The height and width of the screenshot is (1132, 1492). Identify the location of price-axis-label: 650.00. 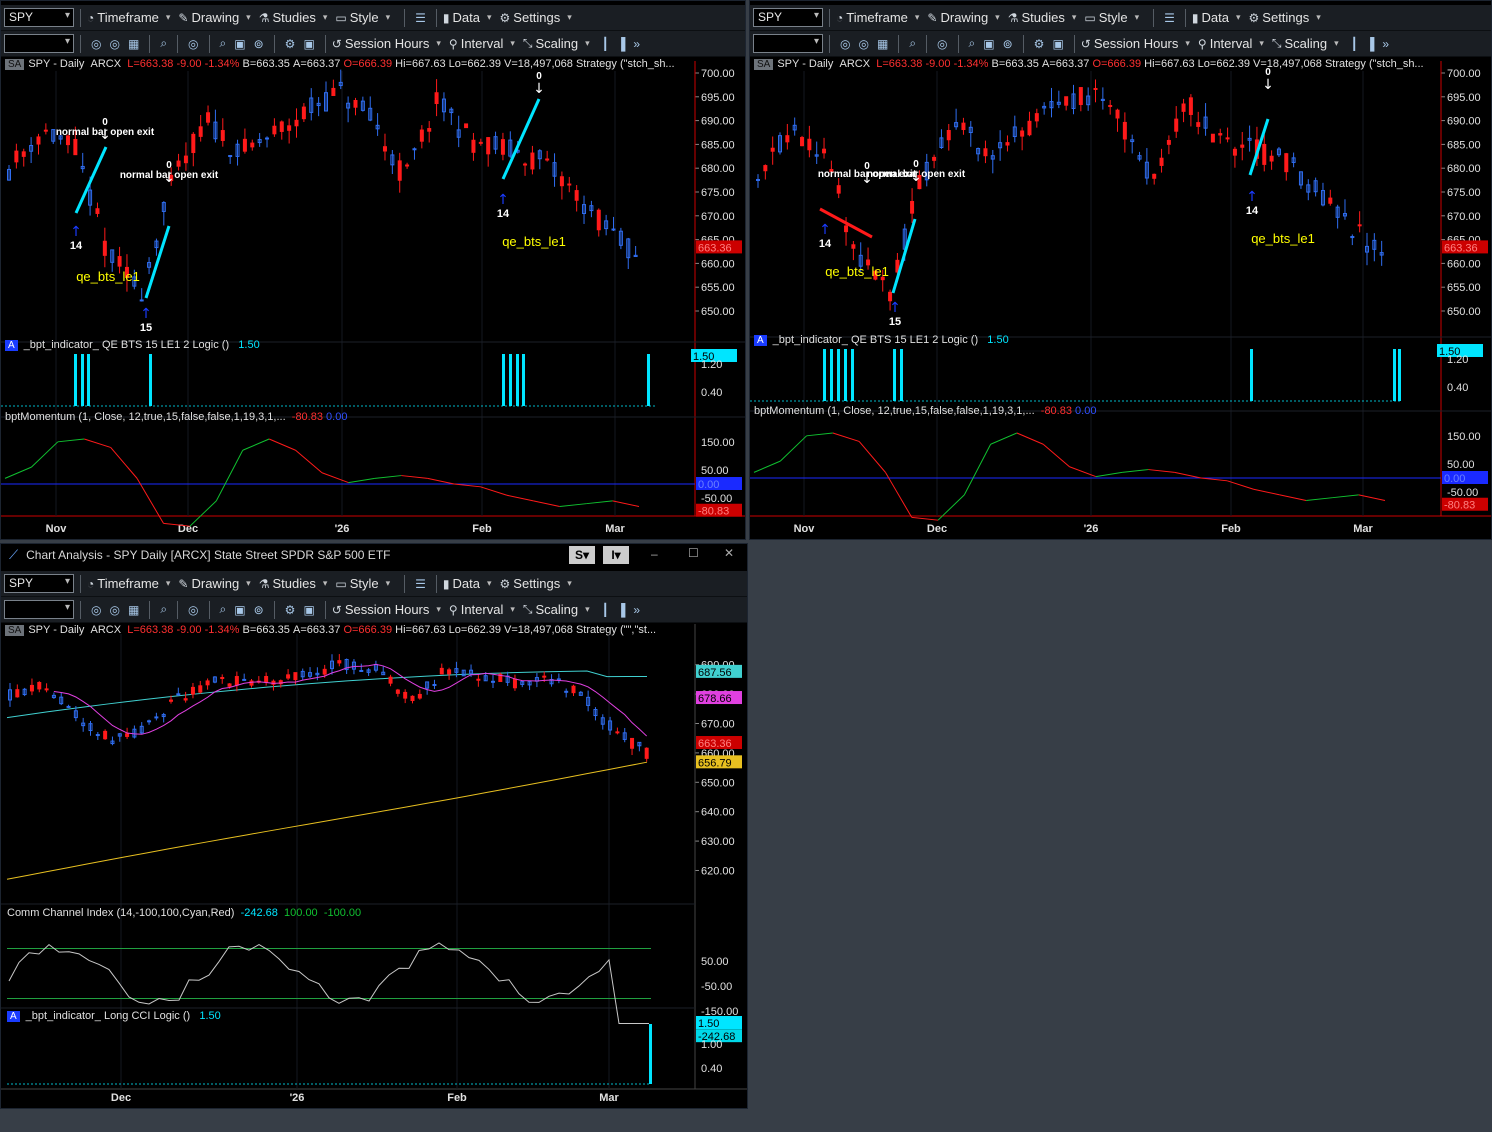
(718, 312).